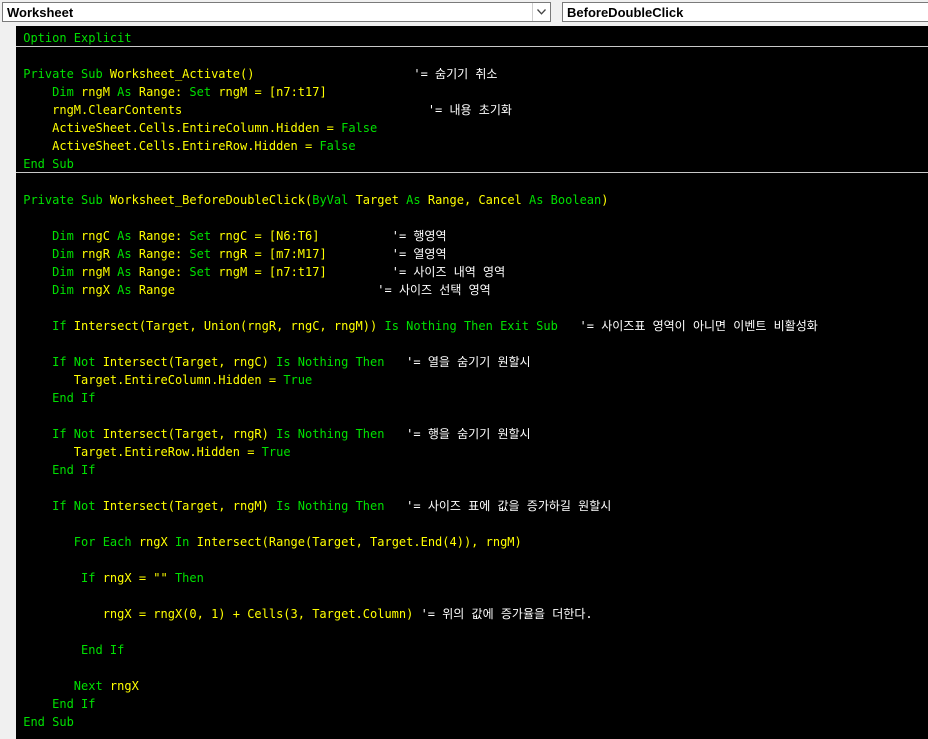 The image size is (928, 739). I want to click on code-text: Worksheet_Activate(), so click(261, 74).